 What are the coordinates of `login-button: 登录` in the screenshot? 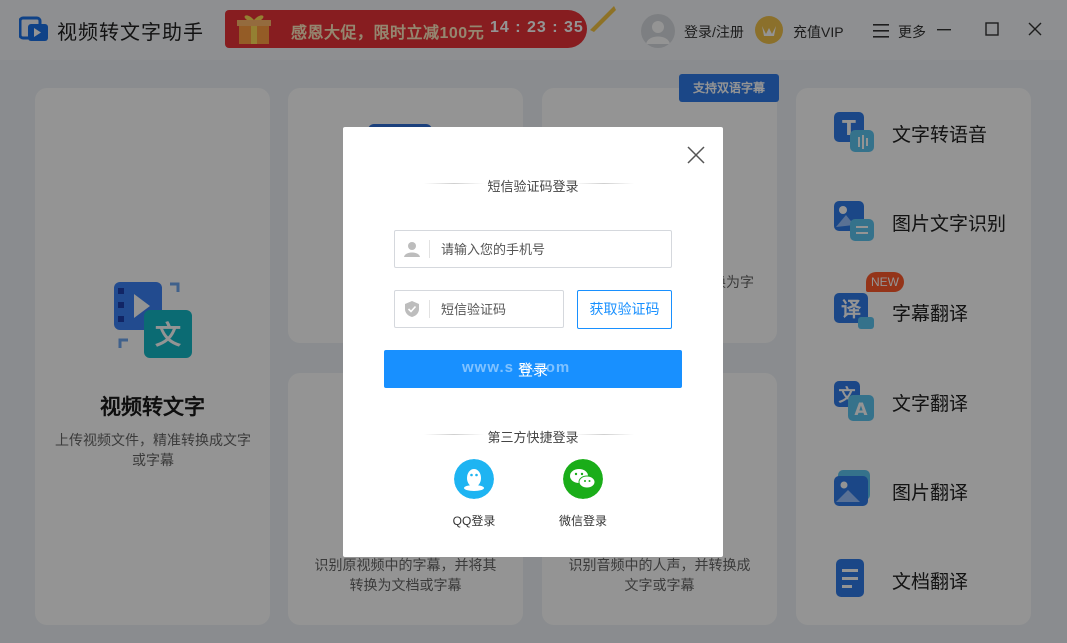 It's located at (533, 369).